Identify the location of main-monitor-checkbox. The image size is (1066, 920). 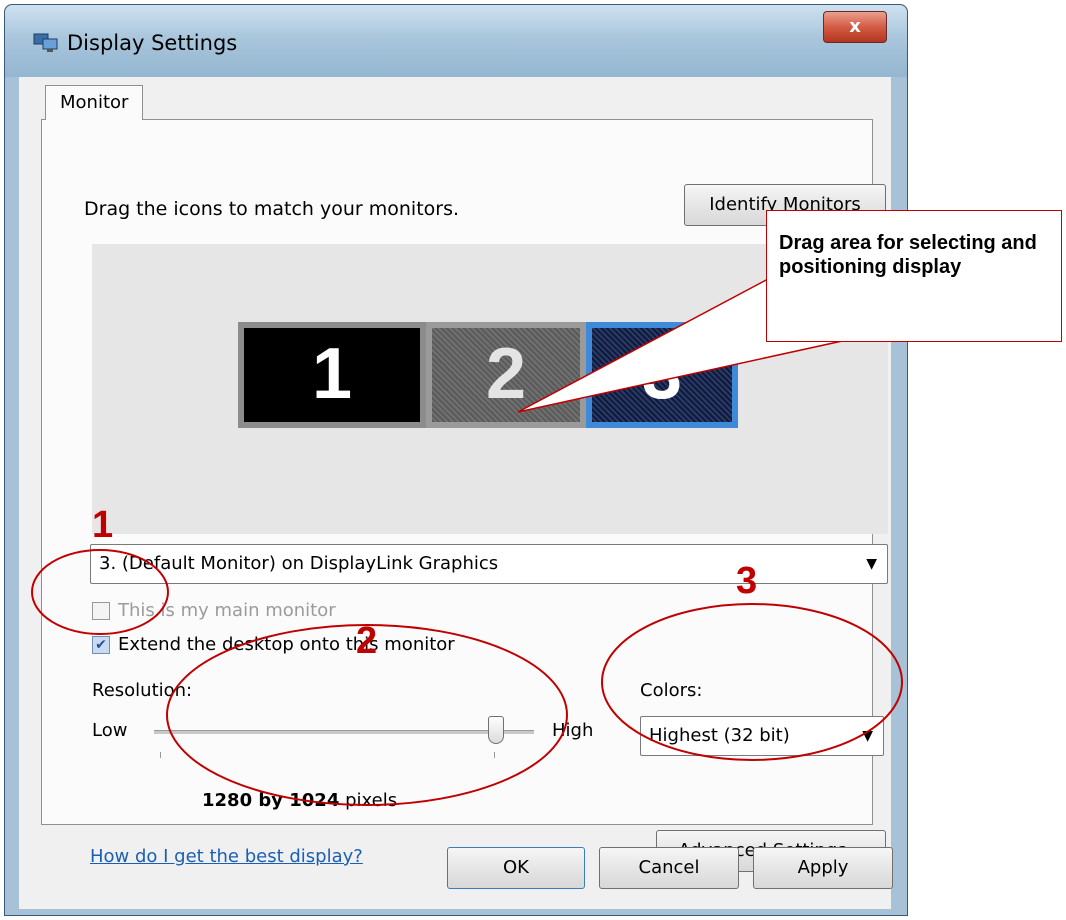
(101, 611).